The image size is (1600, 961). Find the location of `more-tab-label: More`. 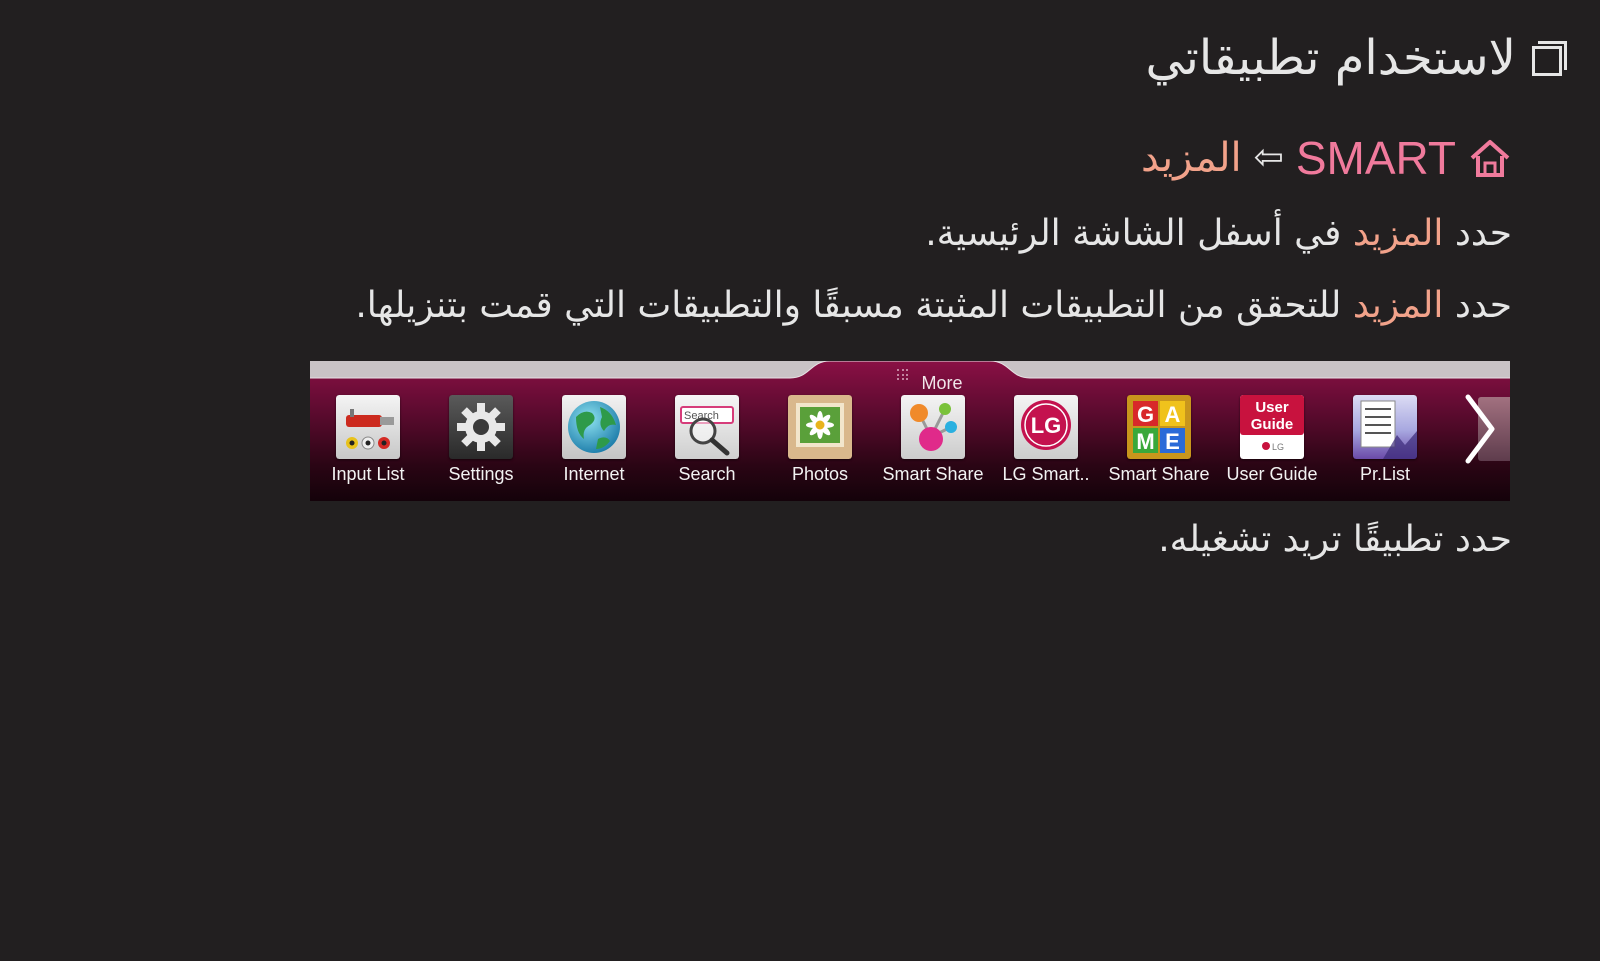

more-tab-label: More is located at coordinates (942, 382).